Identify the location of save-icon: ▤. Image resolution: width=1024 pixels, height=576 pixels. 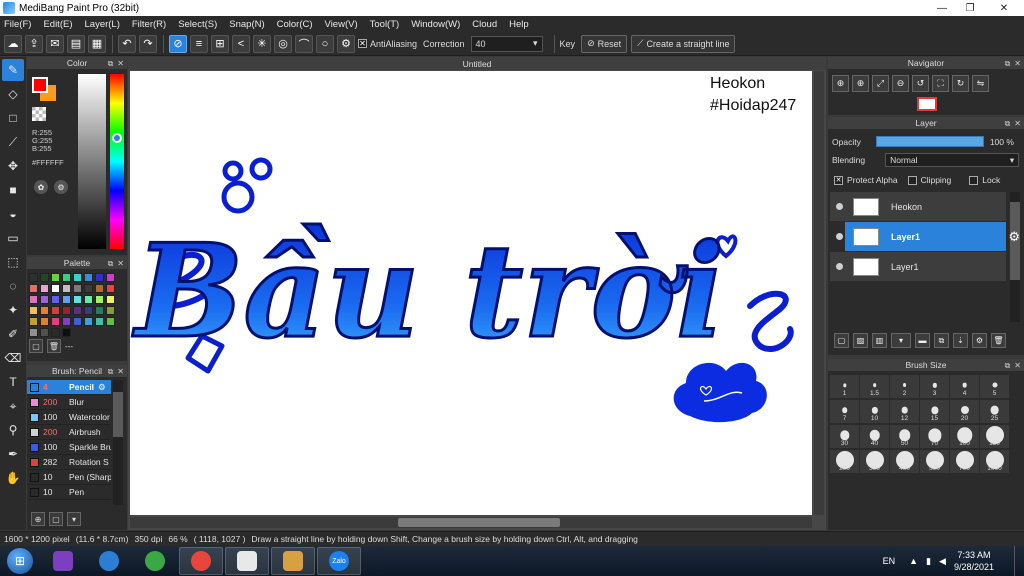
(76, 43).